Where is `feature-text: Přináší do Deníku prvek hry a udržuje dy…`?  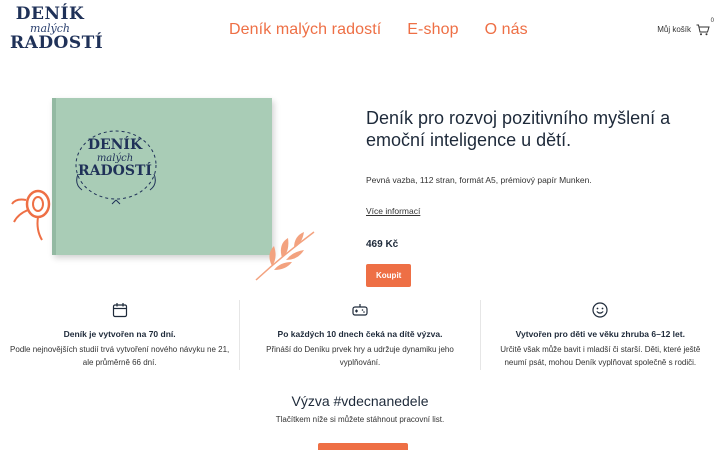
feature-text: Přináší do Deníku prvek hry a udržuje dy… is located at coordinates (360, 356).